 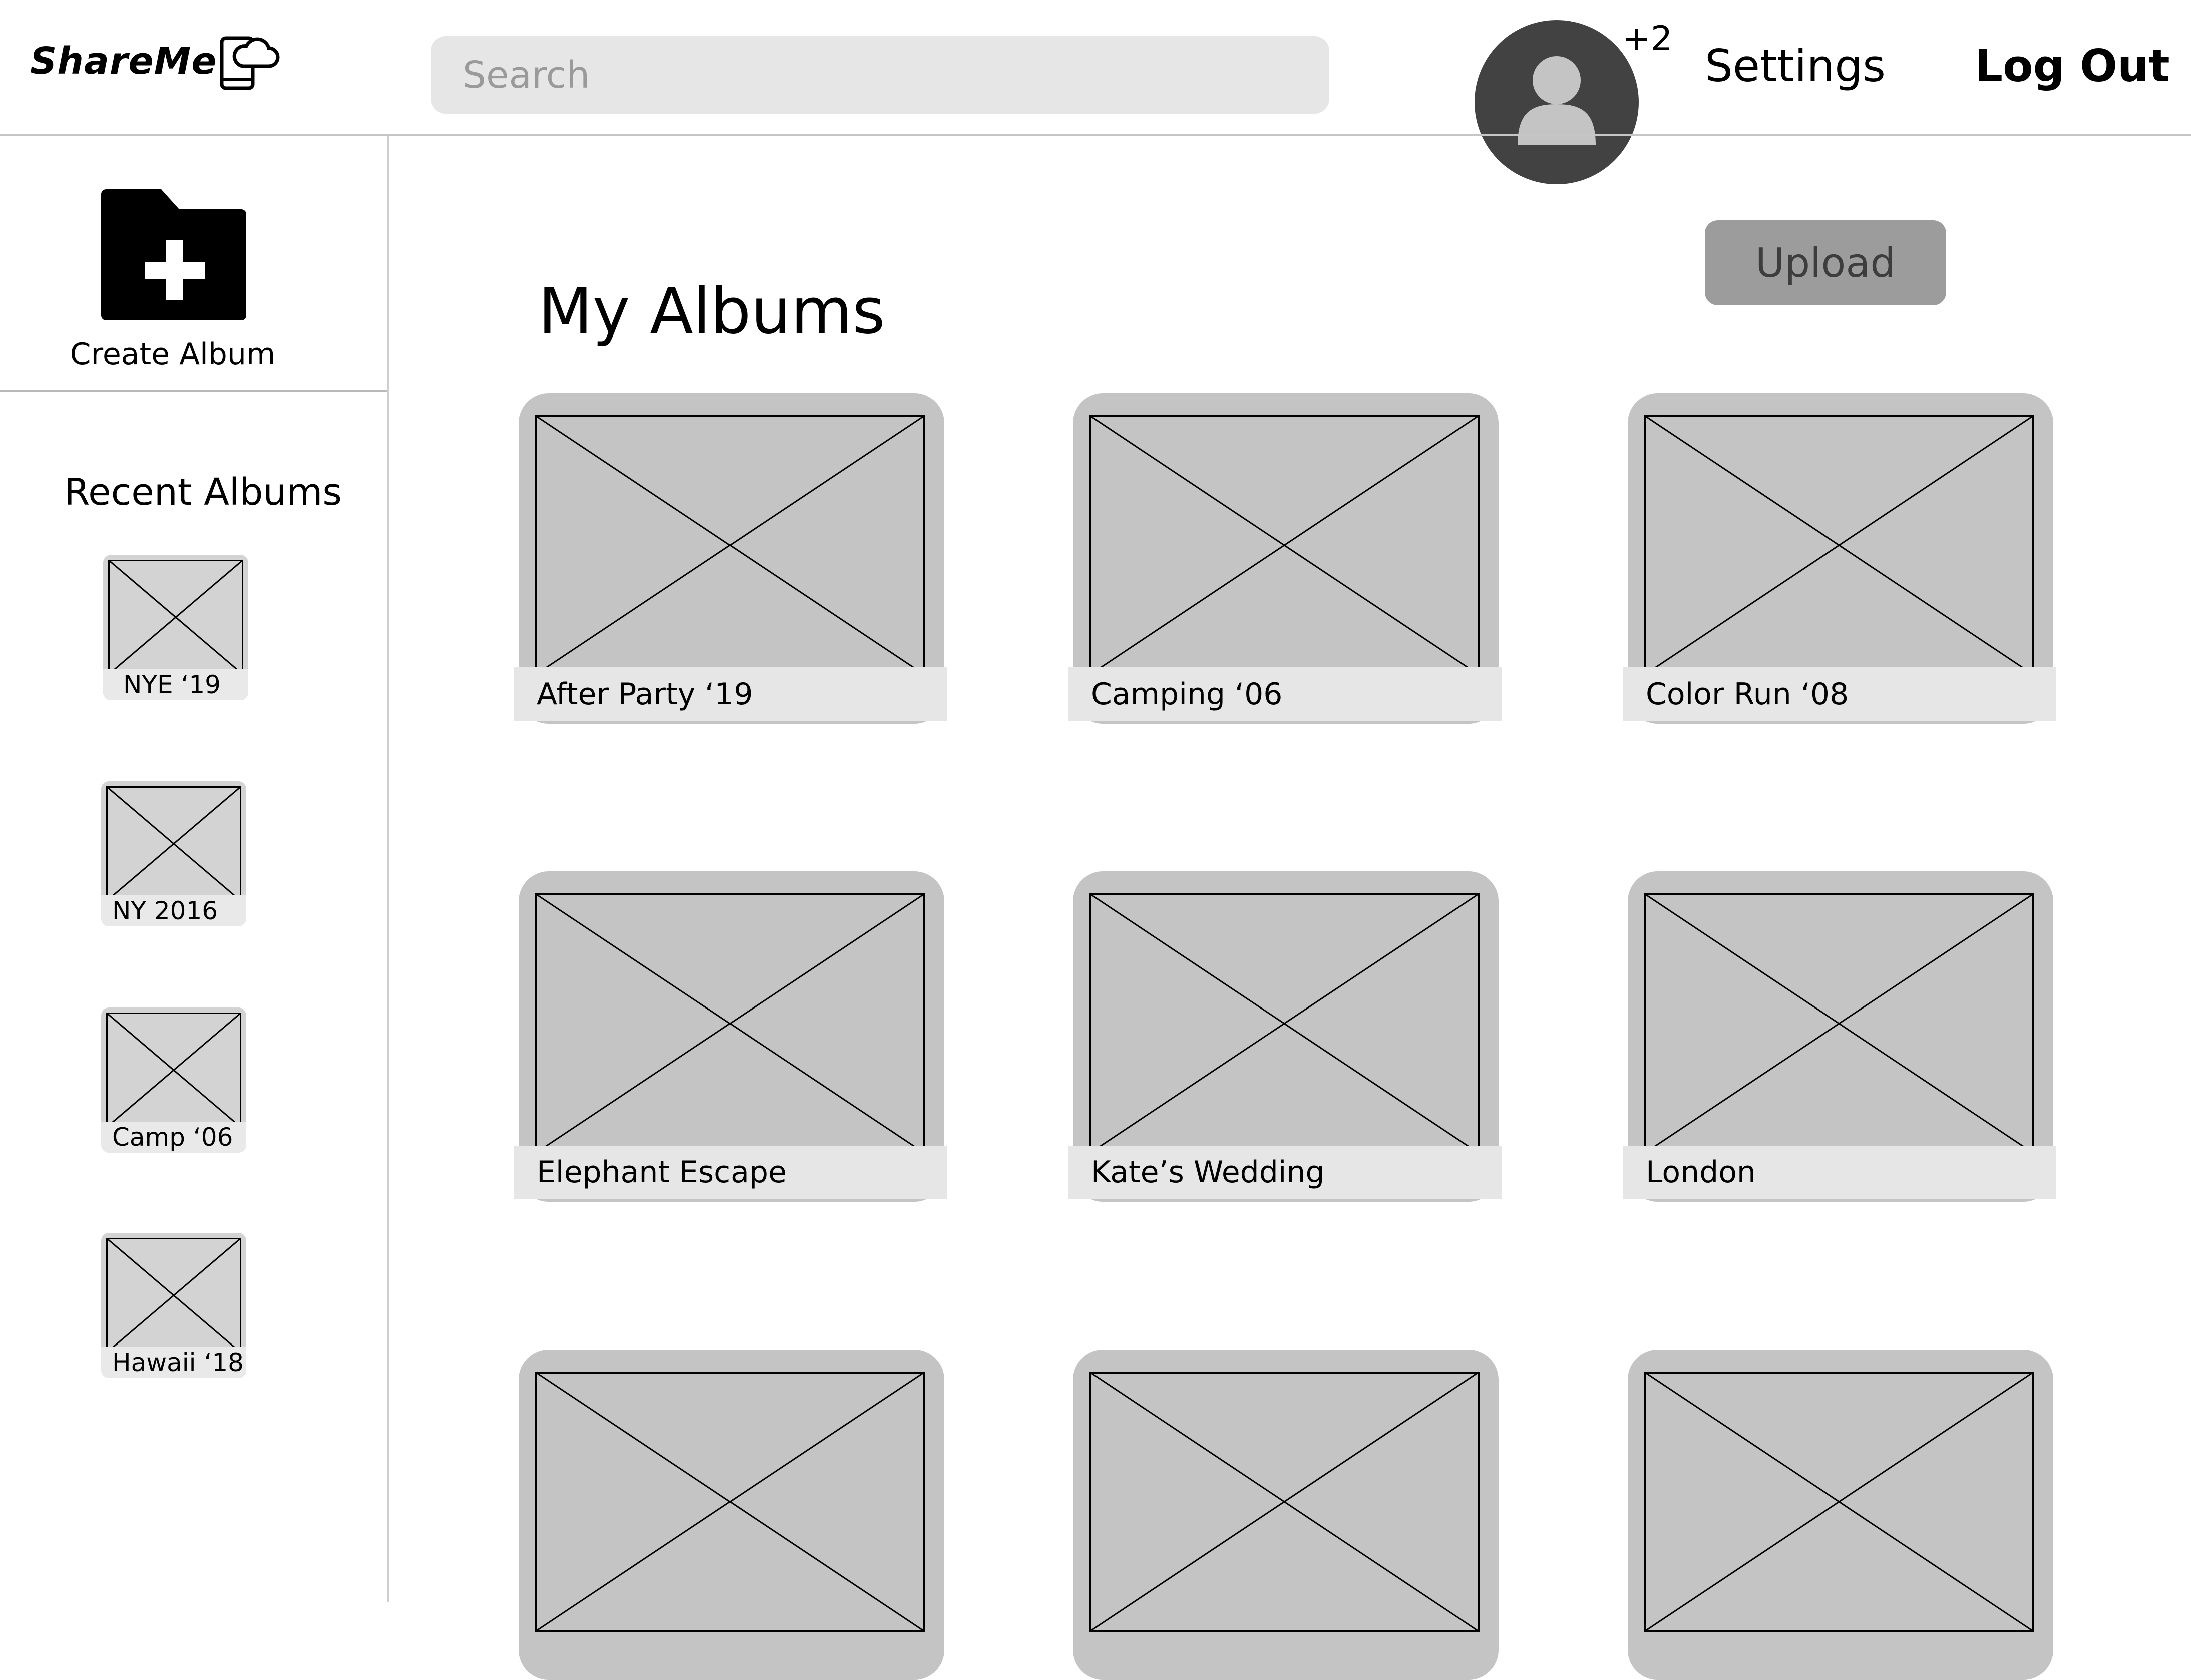 I want to click on brand-name: ShareMe, so click(x=124, y=62).